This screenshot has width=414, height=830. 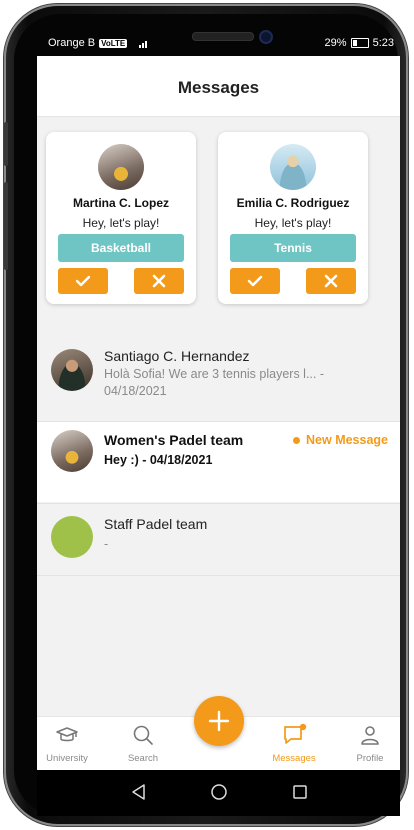 What do you see at coordinates (143, 735) in the screenshot?
I see `search-icon` at bounding box center [143, 735].